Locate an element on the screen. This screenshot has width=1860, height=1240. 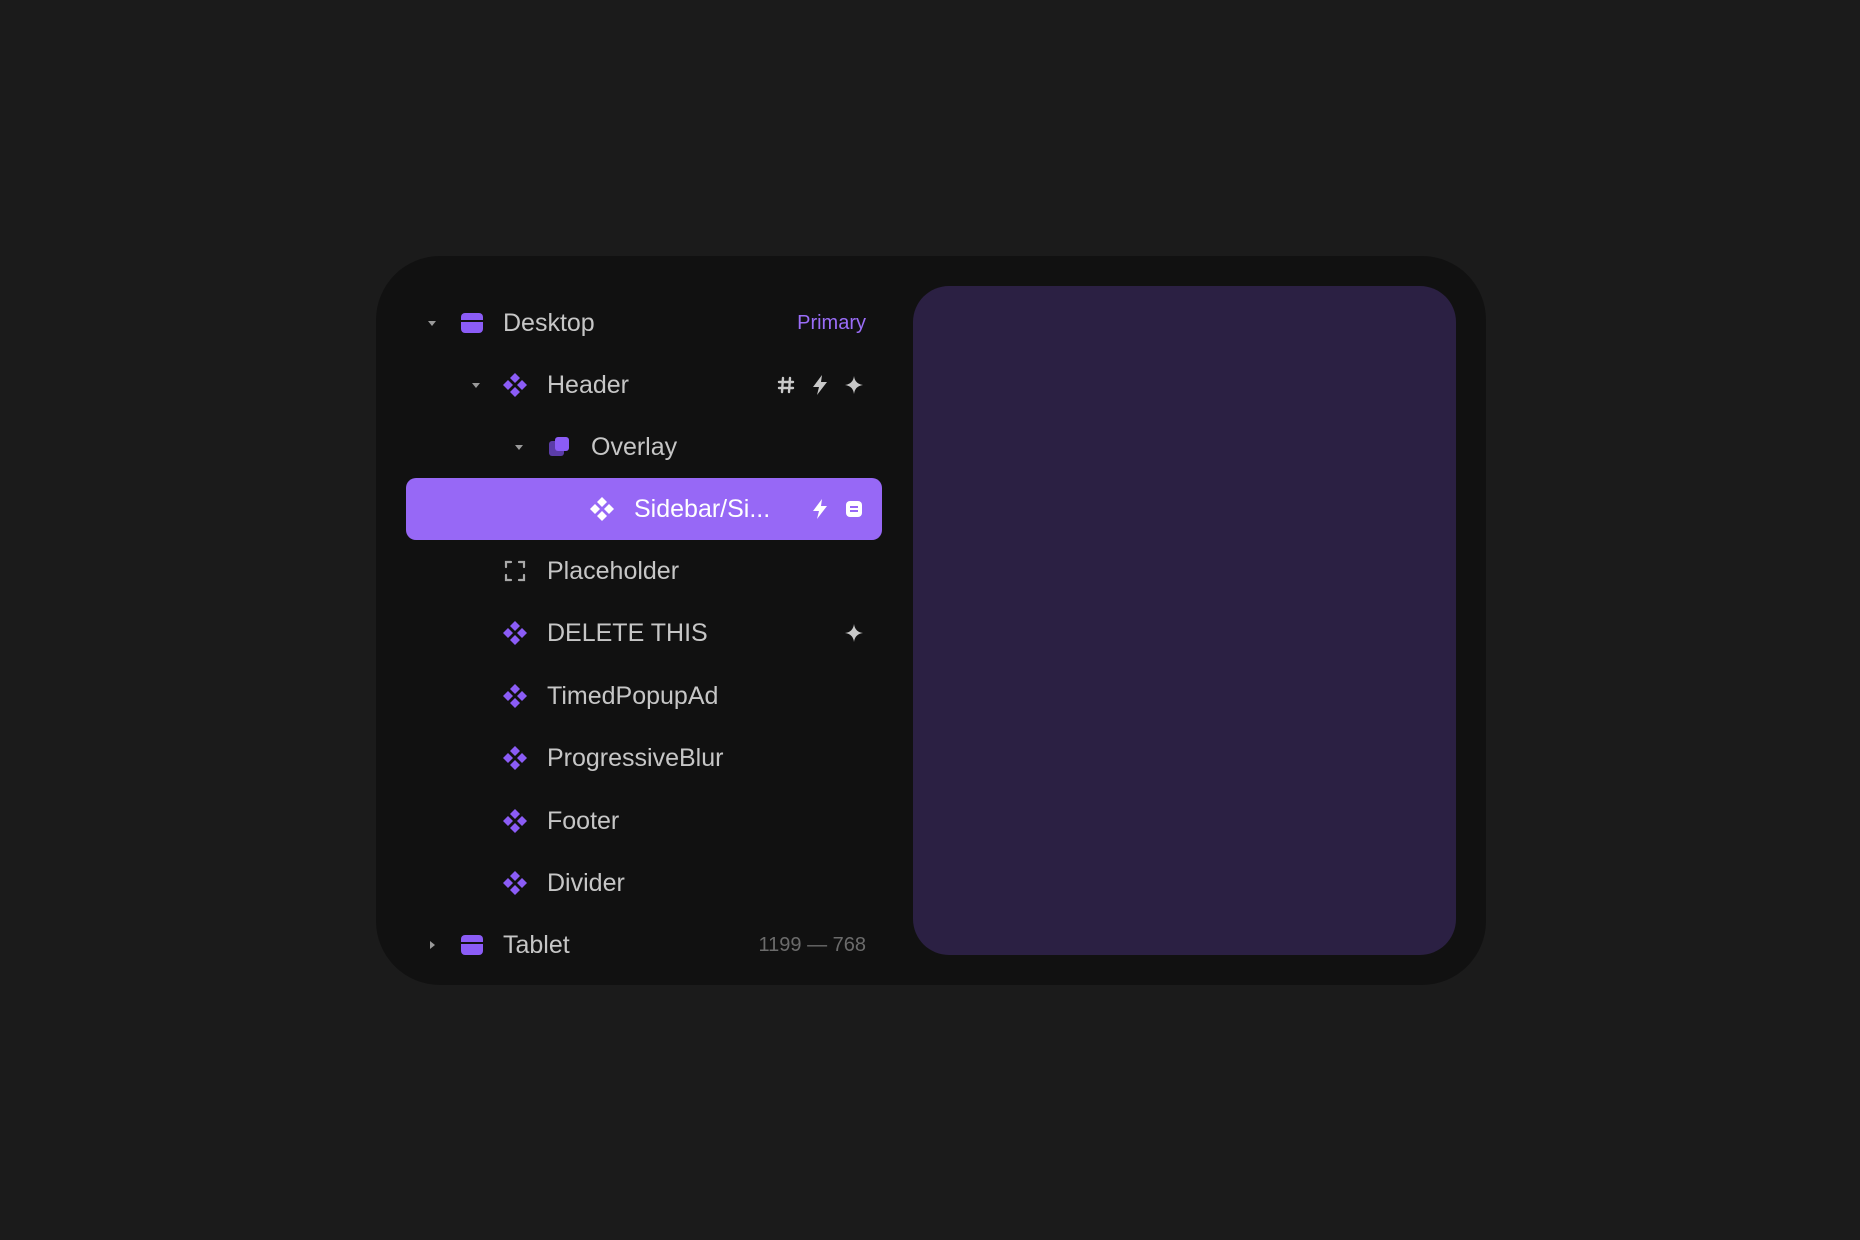
layer-row-timed-popup-ad: TimedPopupAd is located at coordinates (644, 696).